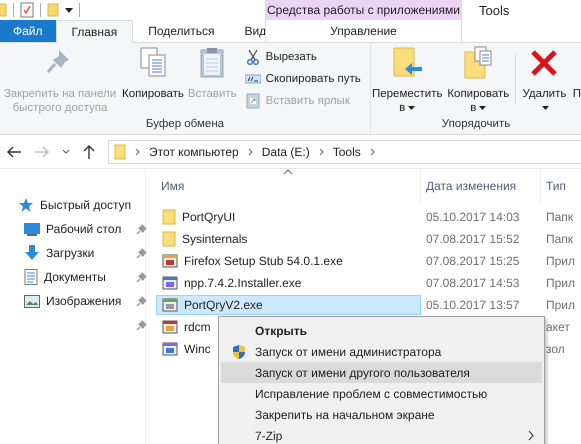 This screenshot has width=581, height=444. What do you see at coordinates (555, 349) in the screenshot?
I see `type-cell-text: зол` at bounding box center [555, 349].